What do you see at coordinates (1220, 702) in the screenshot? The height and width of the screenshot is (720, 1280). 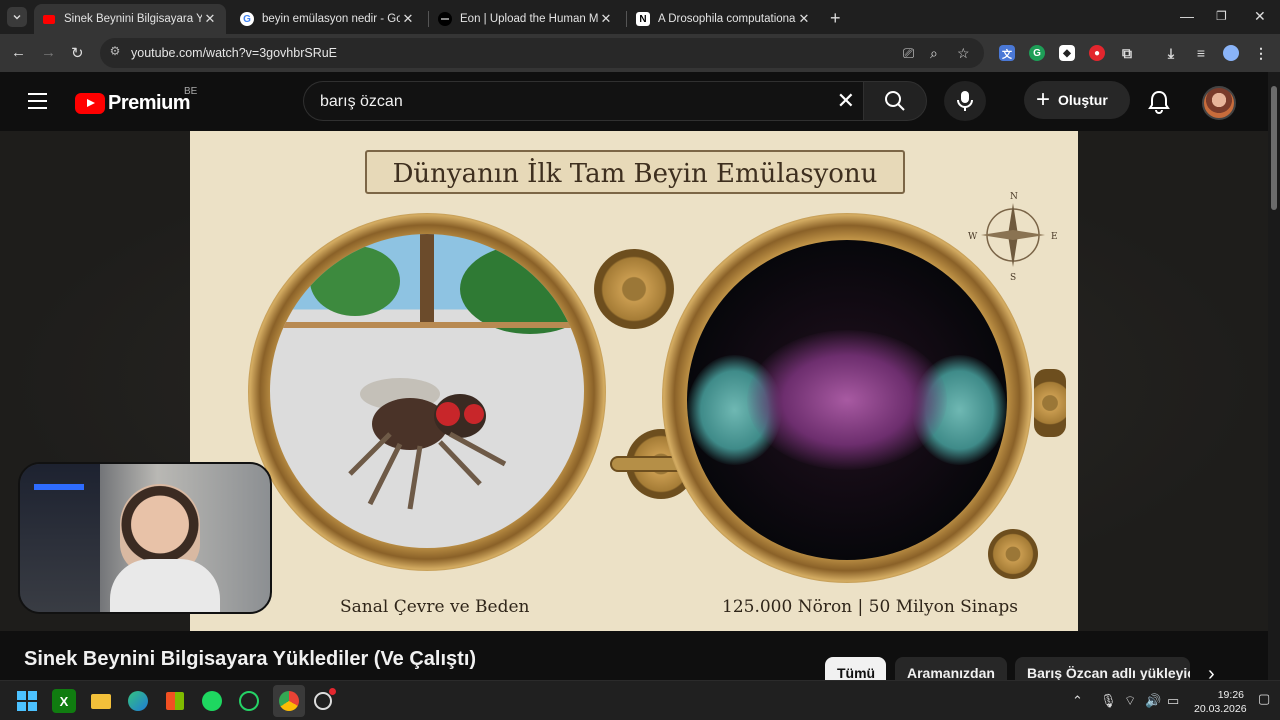 I see `system-clock: 19:26 20.03.2026` at bounding box center [1220, 702].